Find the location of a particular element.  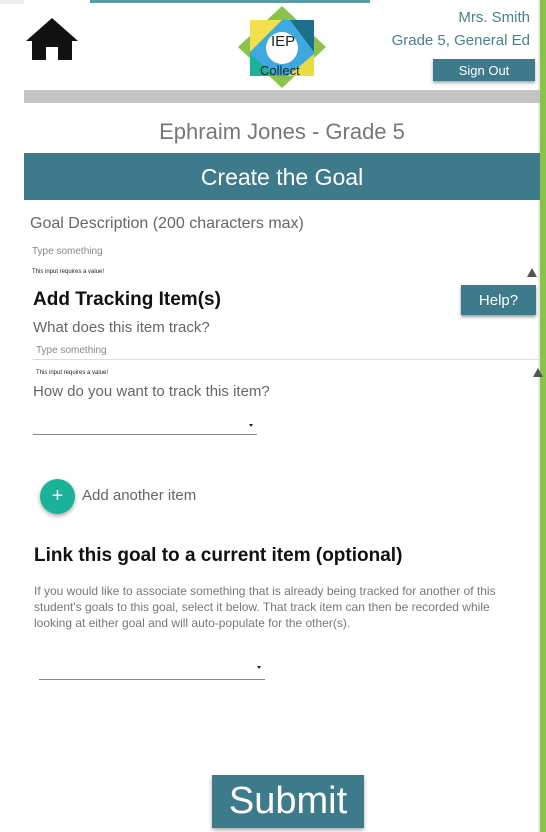

track-what-underline is located at coordinates (286, 359).